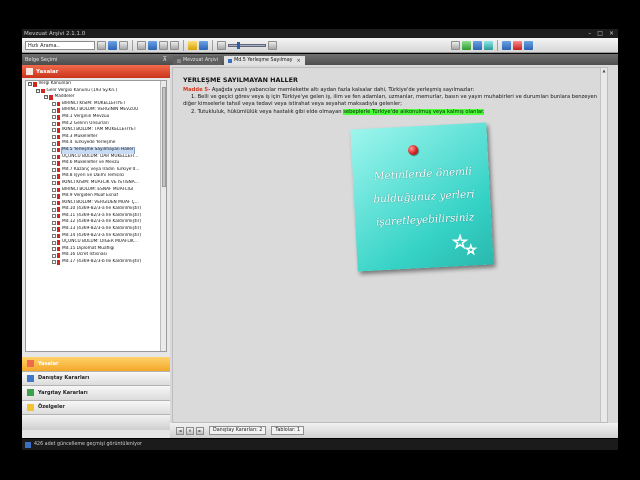  Describe the element at coordinates (477, 45) in the screenshot. I see `save-icon` at that location.